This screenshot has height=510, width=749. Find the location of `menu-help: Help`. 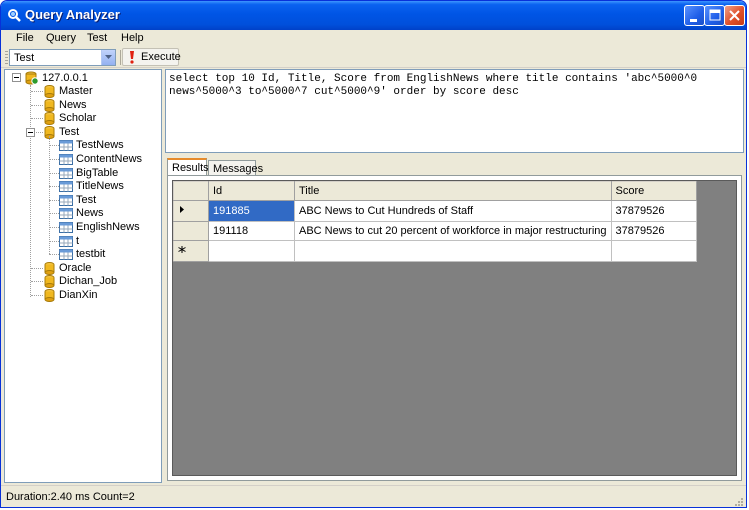

menu-help: Help is located at coordinates (132, 38).